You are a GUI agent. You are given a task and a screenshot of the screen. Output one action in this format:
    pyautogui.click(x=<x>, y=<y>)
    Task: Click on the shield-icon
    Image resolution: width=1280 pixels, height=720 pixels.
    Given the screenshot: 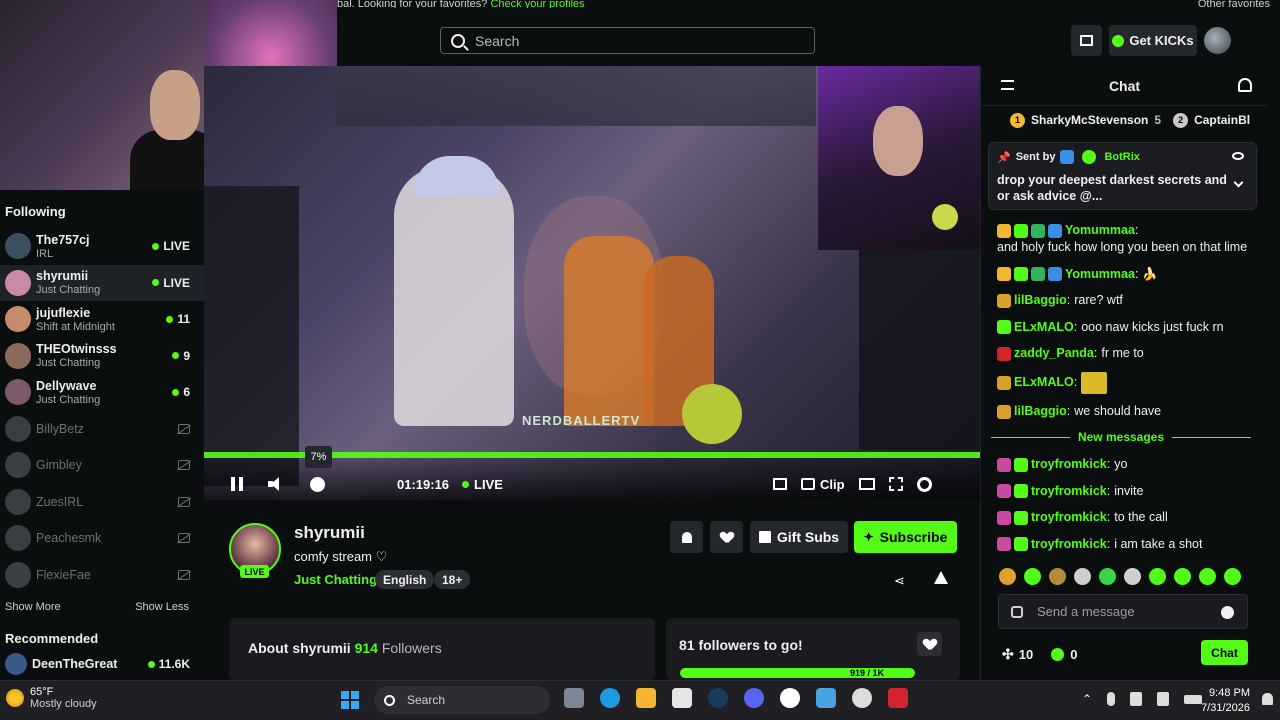 What is the action you would take?
    pyautogui.click(x=1017, y=612)
    